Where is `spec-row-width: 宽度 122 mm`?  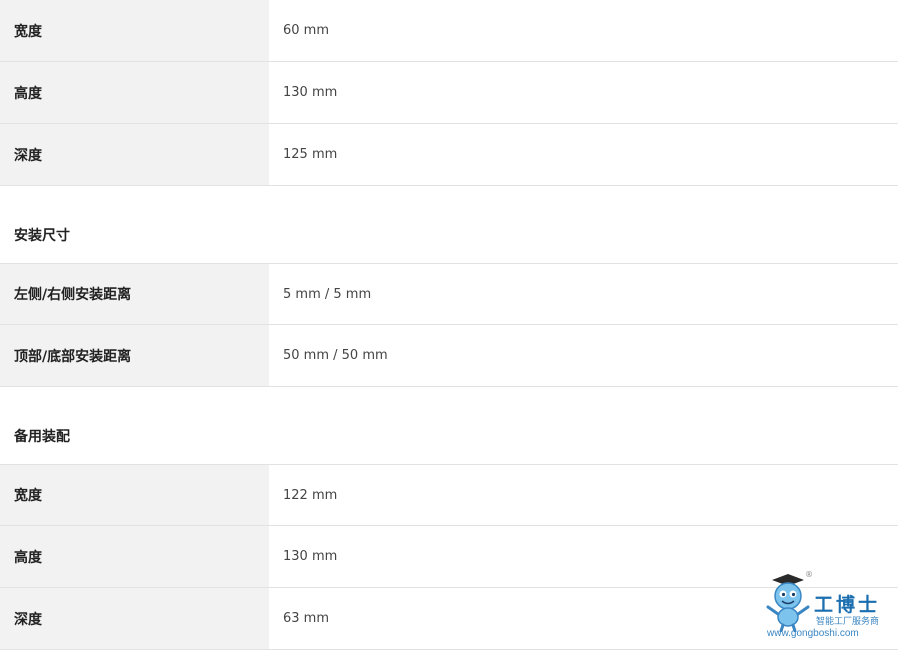 spec-row-width: 宽度 122 mm is located at coordinates (449, 495).